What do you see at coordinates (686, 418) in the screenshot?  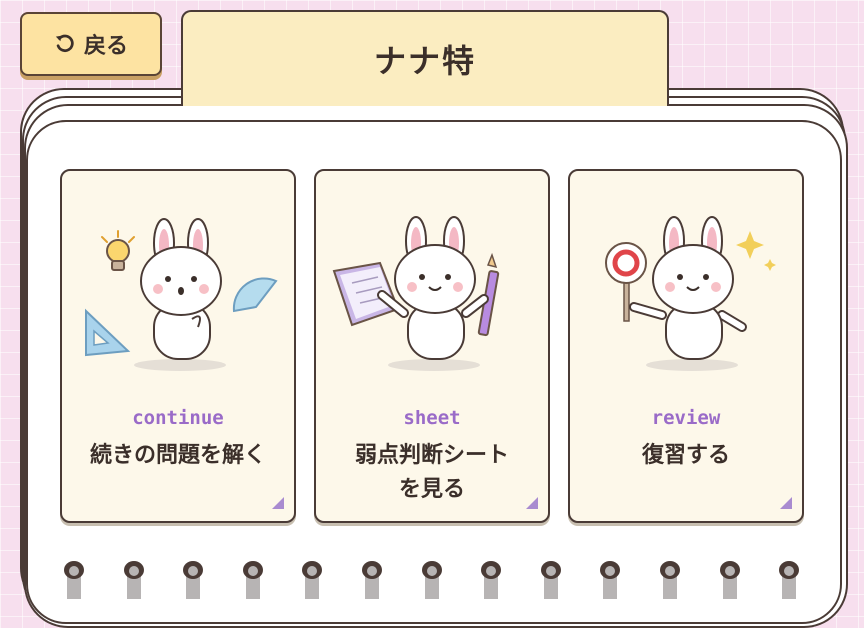 I see `card-english-label: review` at bounding box center [686, 418].